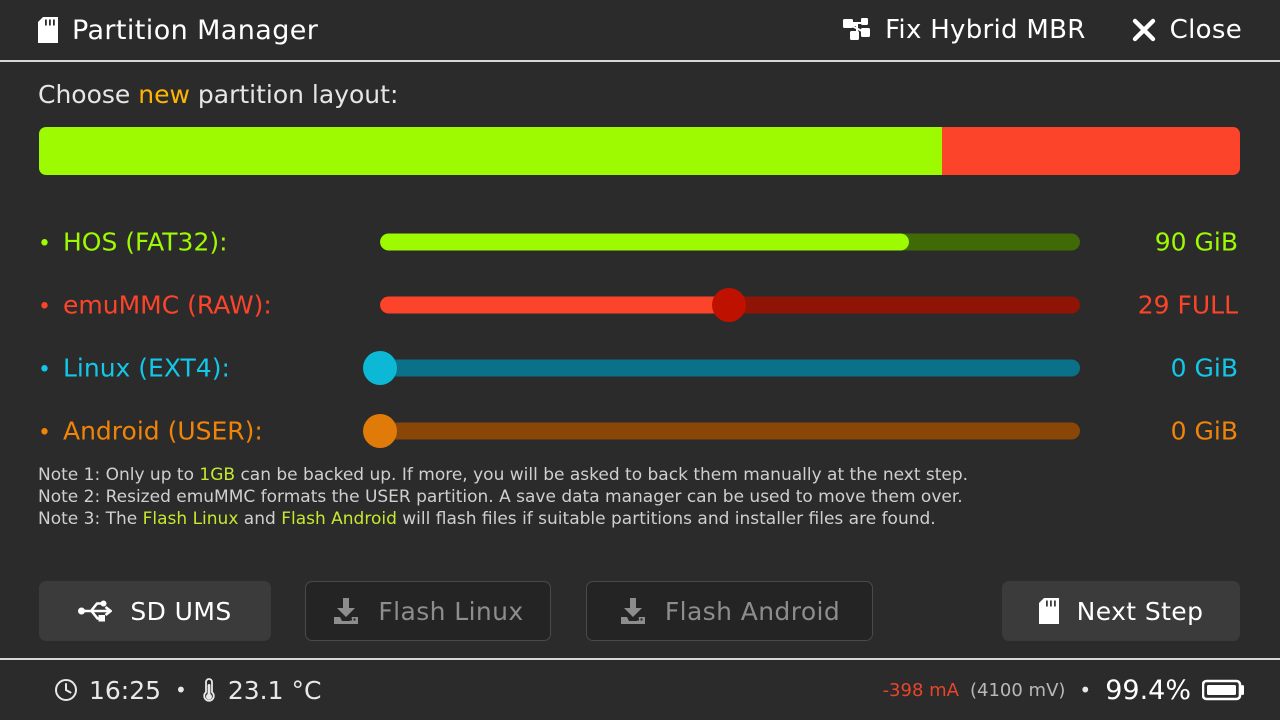 Image resolution: width=1280 pixels, height=720 pixels. I want to click on partition-slider-emummc, so click(730, 304).